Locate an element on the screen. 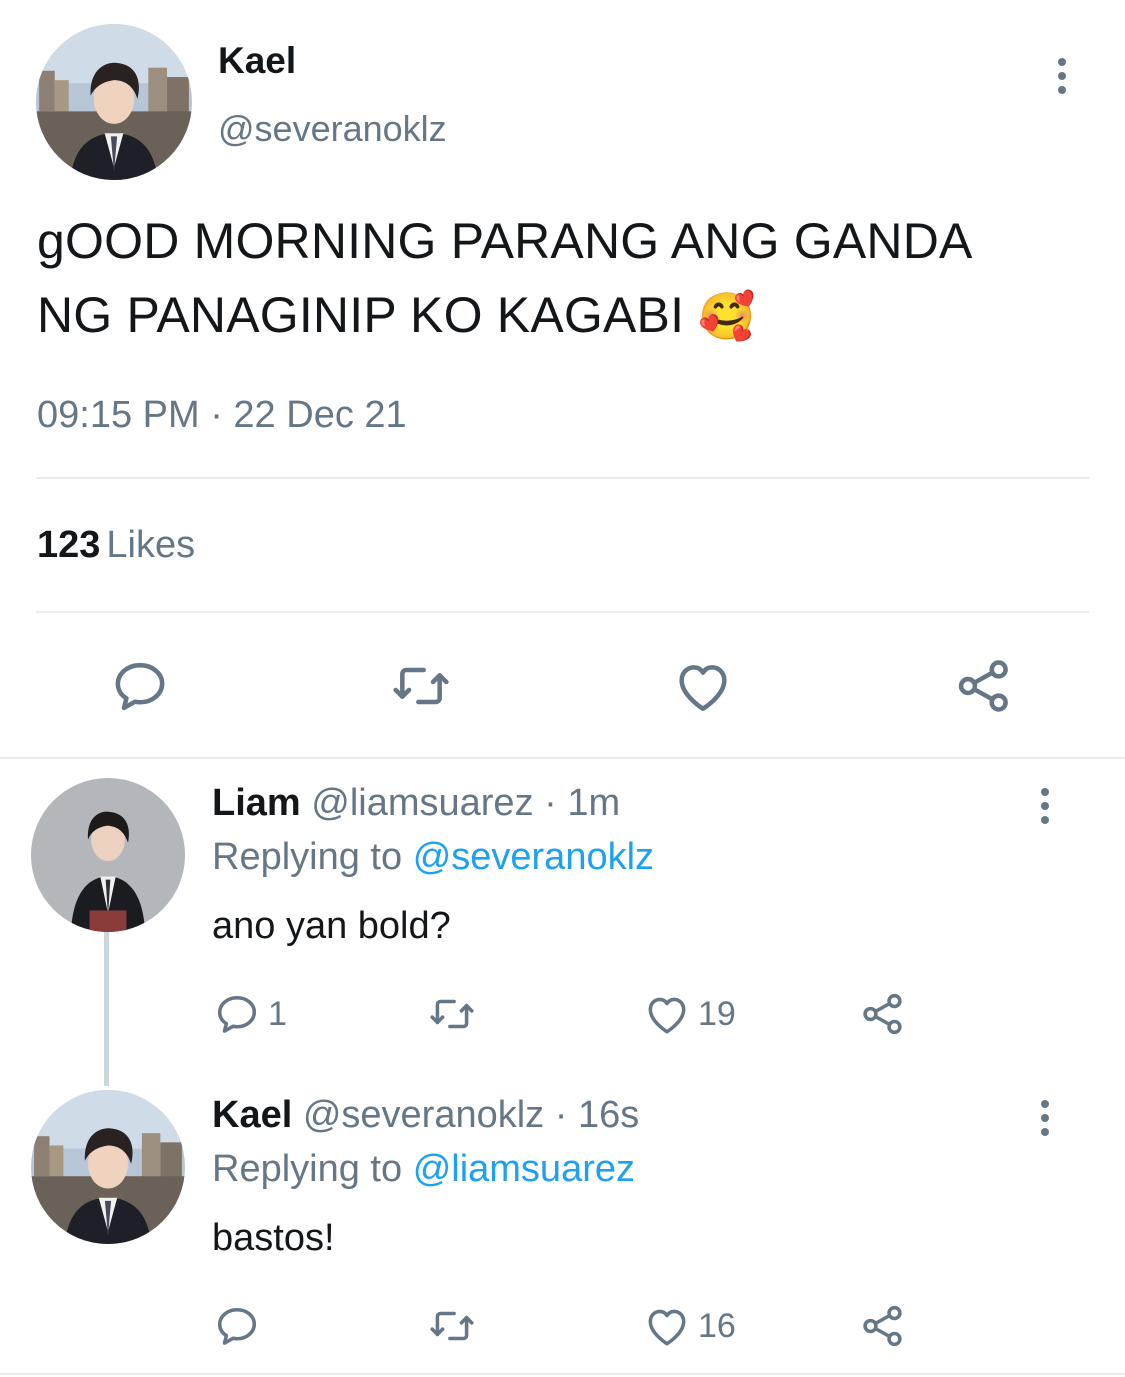 This screenshot has width=1125, height=1377. like-count: 19 is located at coordinates (717, 1013).